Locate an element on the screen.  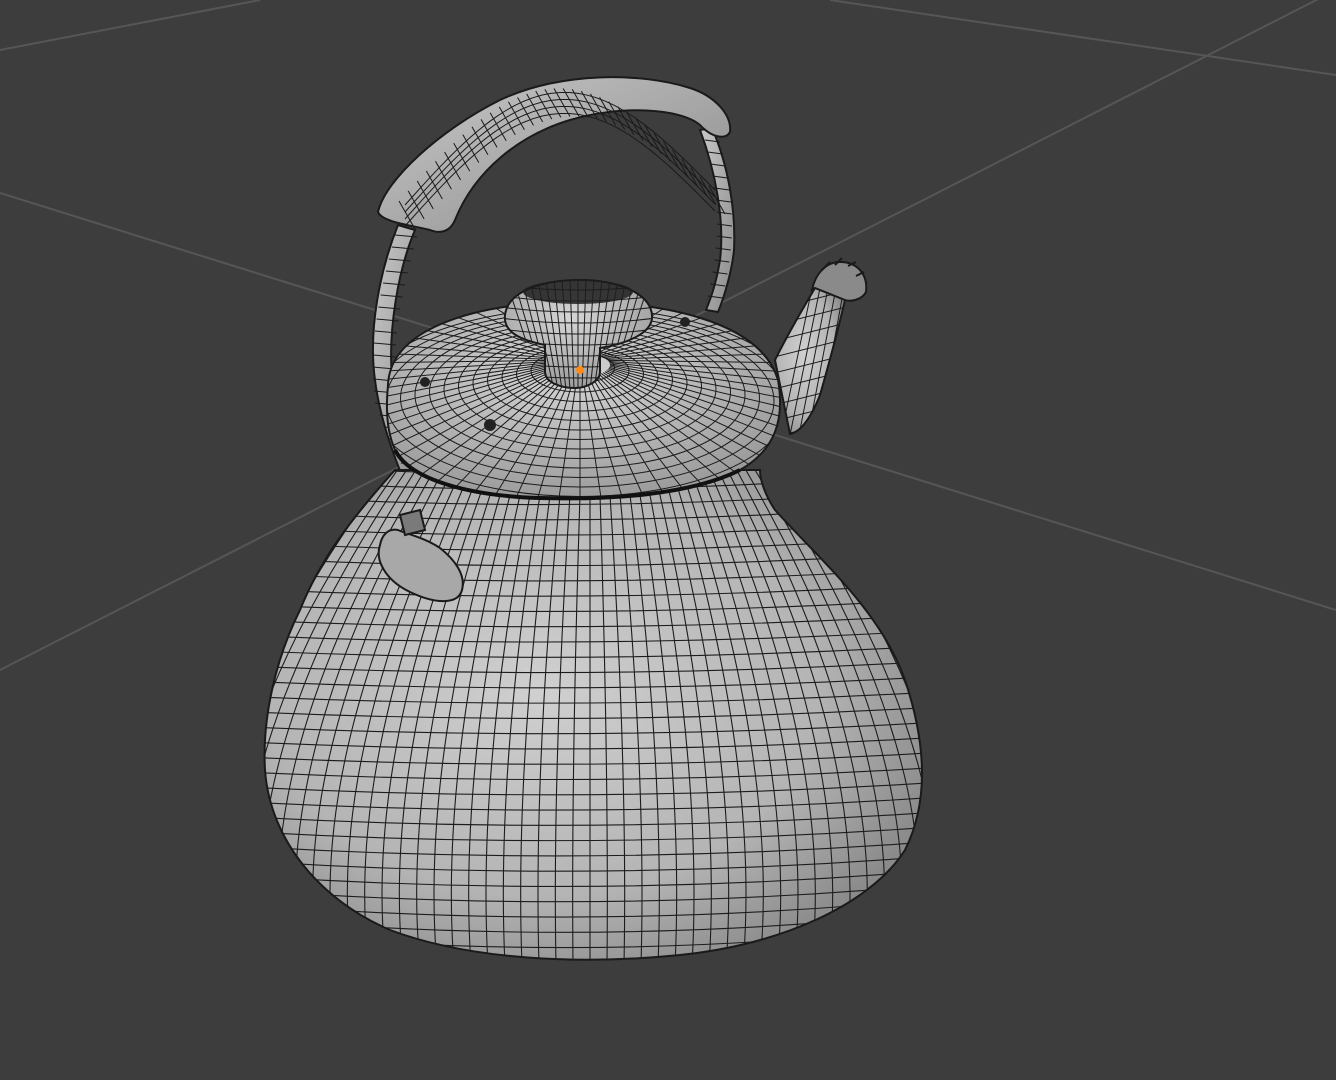
kettle-spout is located at coordinates (820, 346).